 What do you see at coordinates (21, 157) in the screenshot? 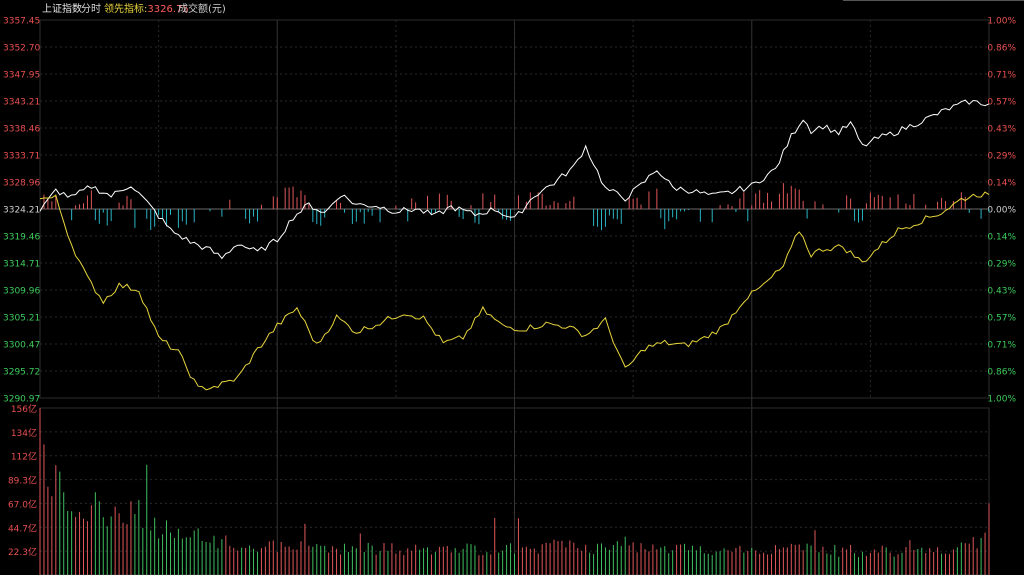
I see `price-tick-label: 3333.71` at bounding box center [21, 157].